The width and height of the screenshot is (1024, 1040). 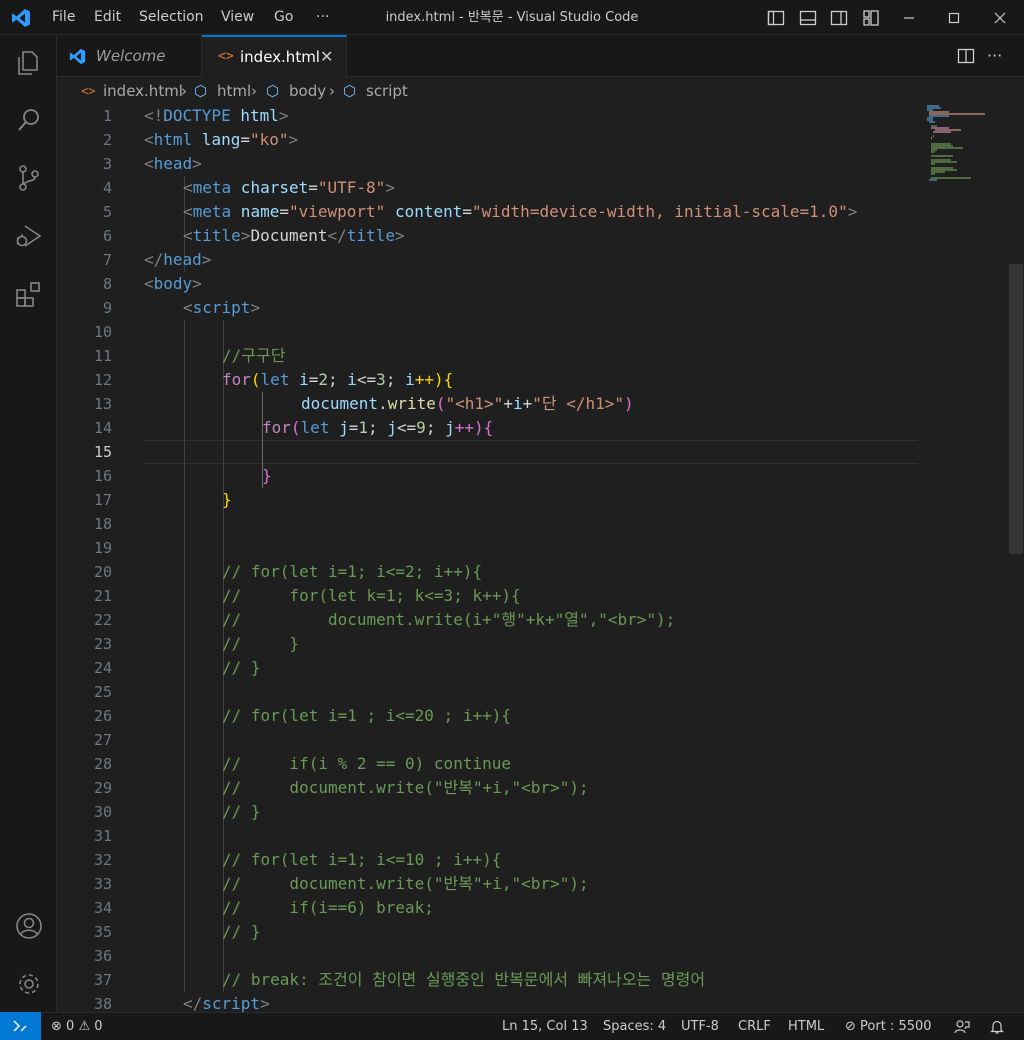 I want to click on line-number: 14, so click(x=102, y=428).